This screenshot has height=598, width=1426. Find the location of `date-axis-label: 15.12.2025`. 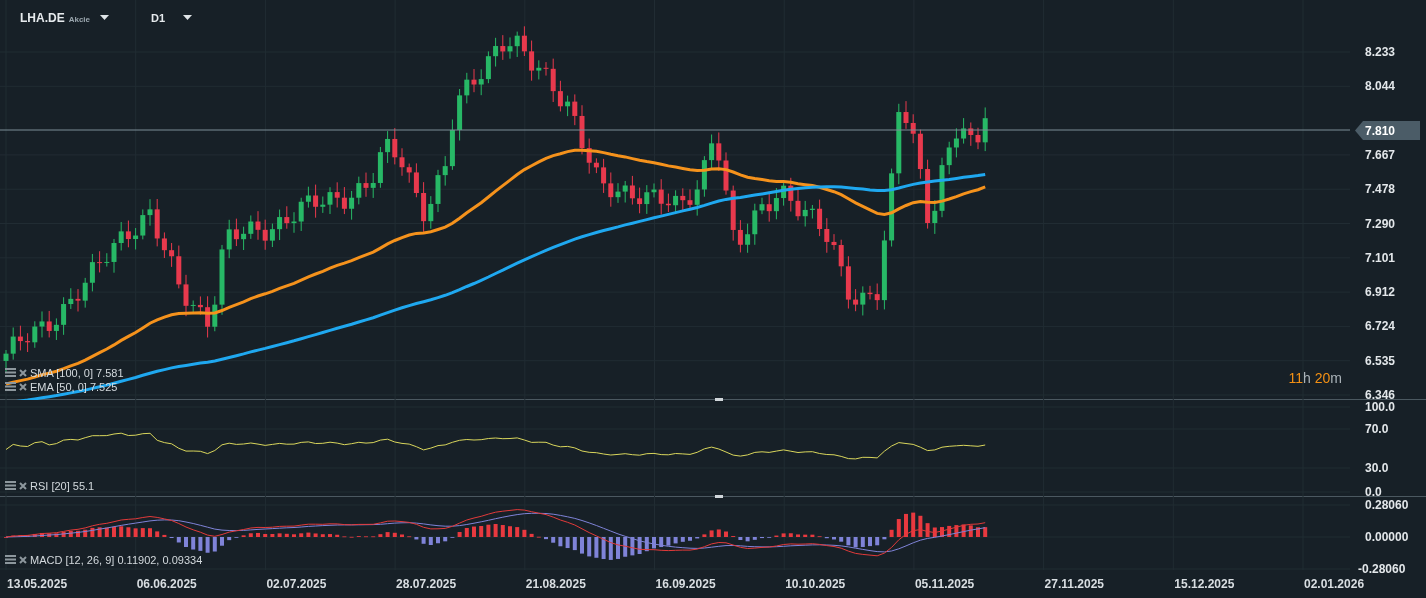

date-axis-label: 15.12.2025 is located at coordinates (1204, 584).